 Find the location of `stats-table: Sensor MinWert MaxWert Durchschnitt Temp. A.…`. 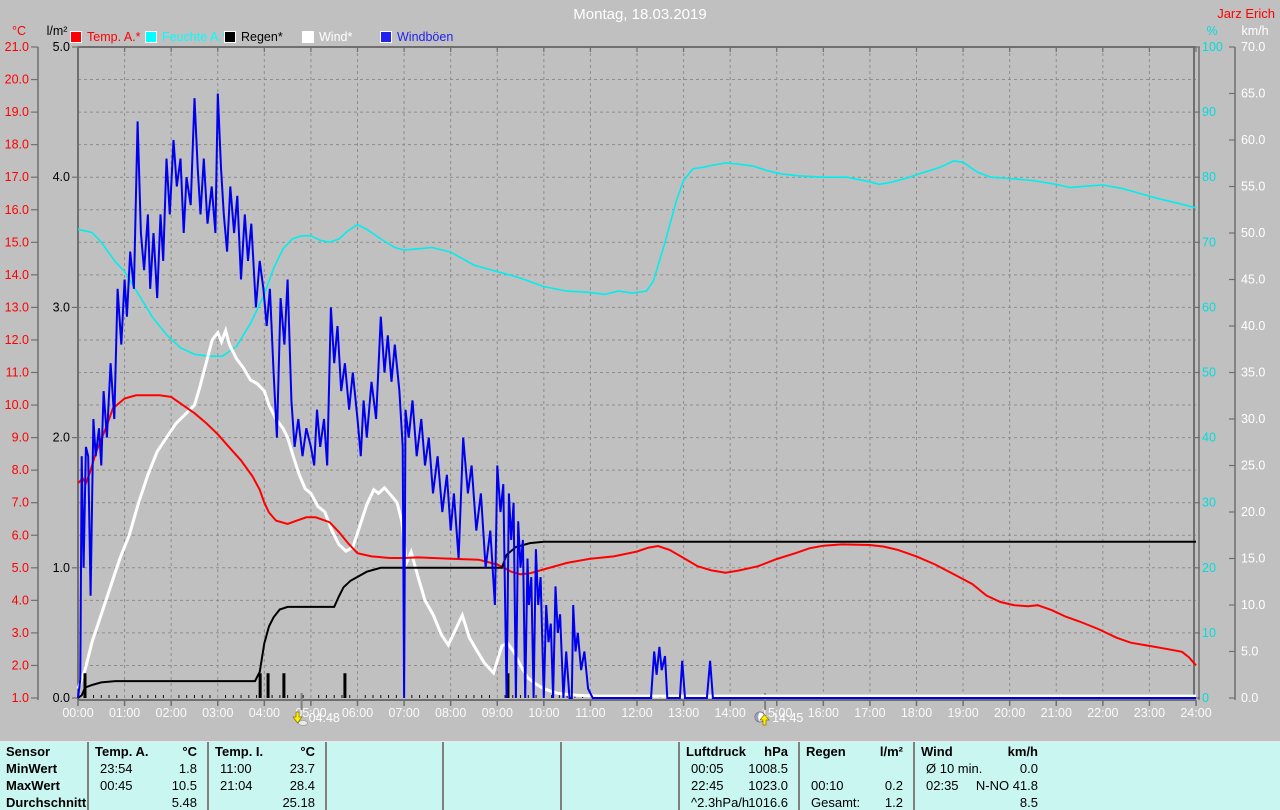

stats-table: Sensor MinWert MaxWert Durchschnitt Temp. A.… is located at coordinates (640, 775).